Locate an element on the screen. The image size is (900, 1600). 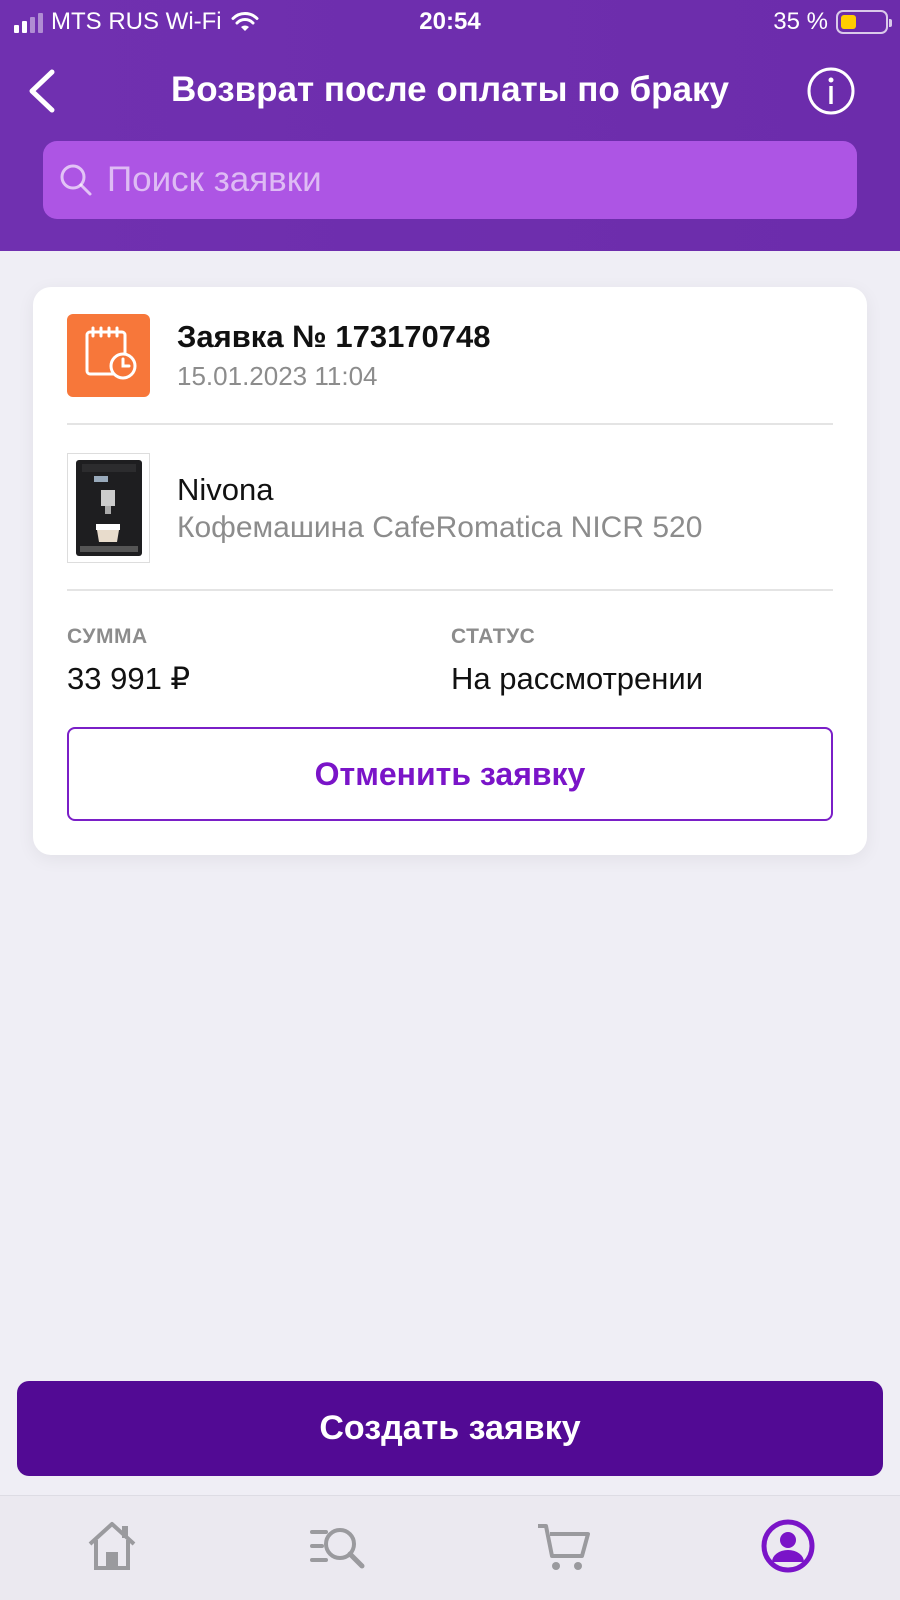
status-value: На рассмотрении is located at coordinates (577, 678).